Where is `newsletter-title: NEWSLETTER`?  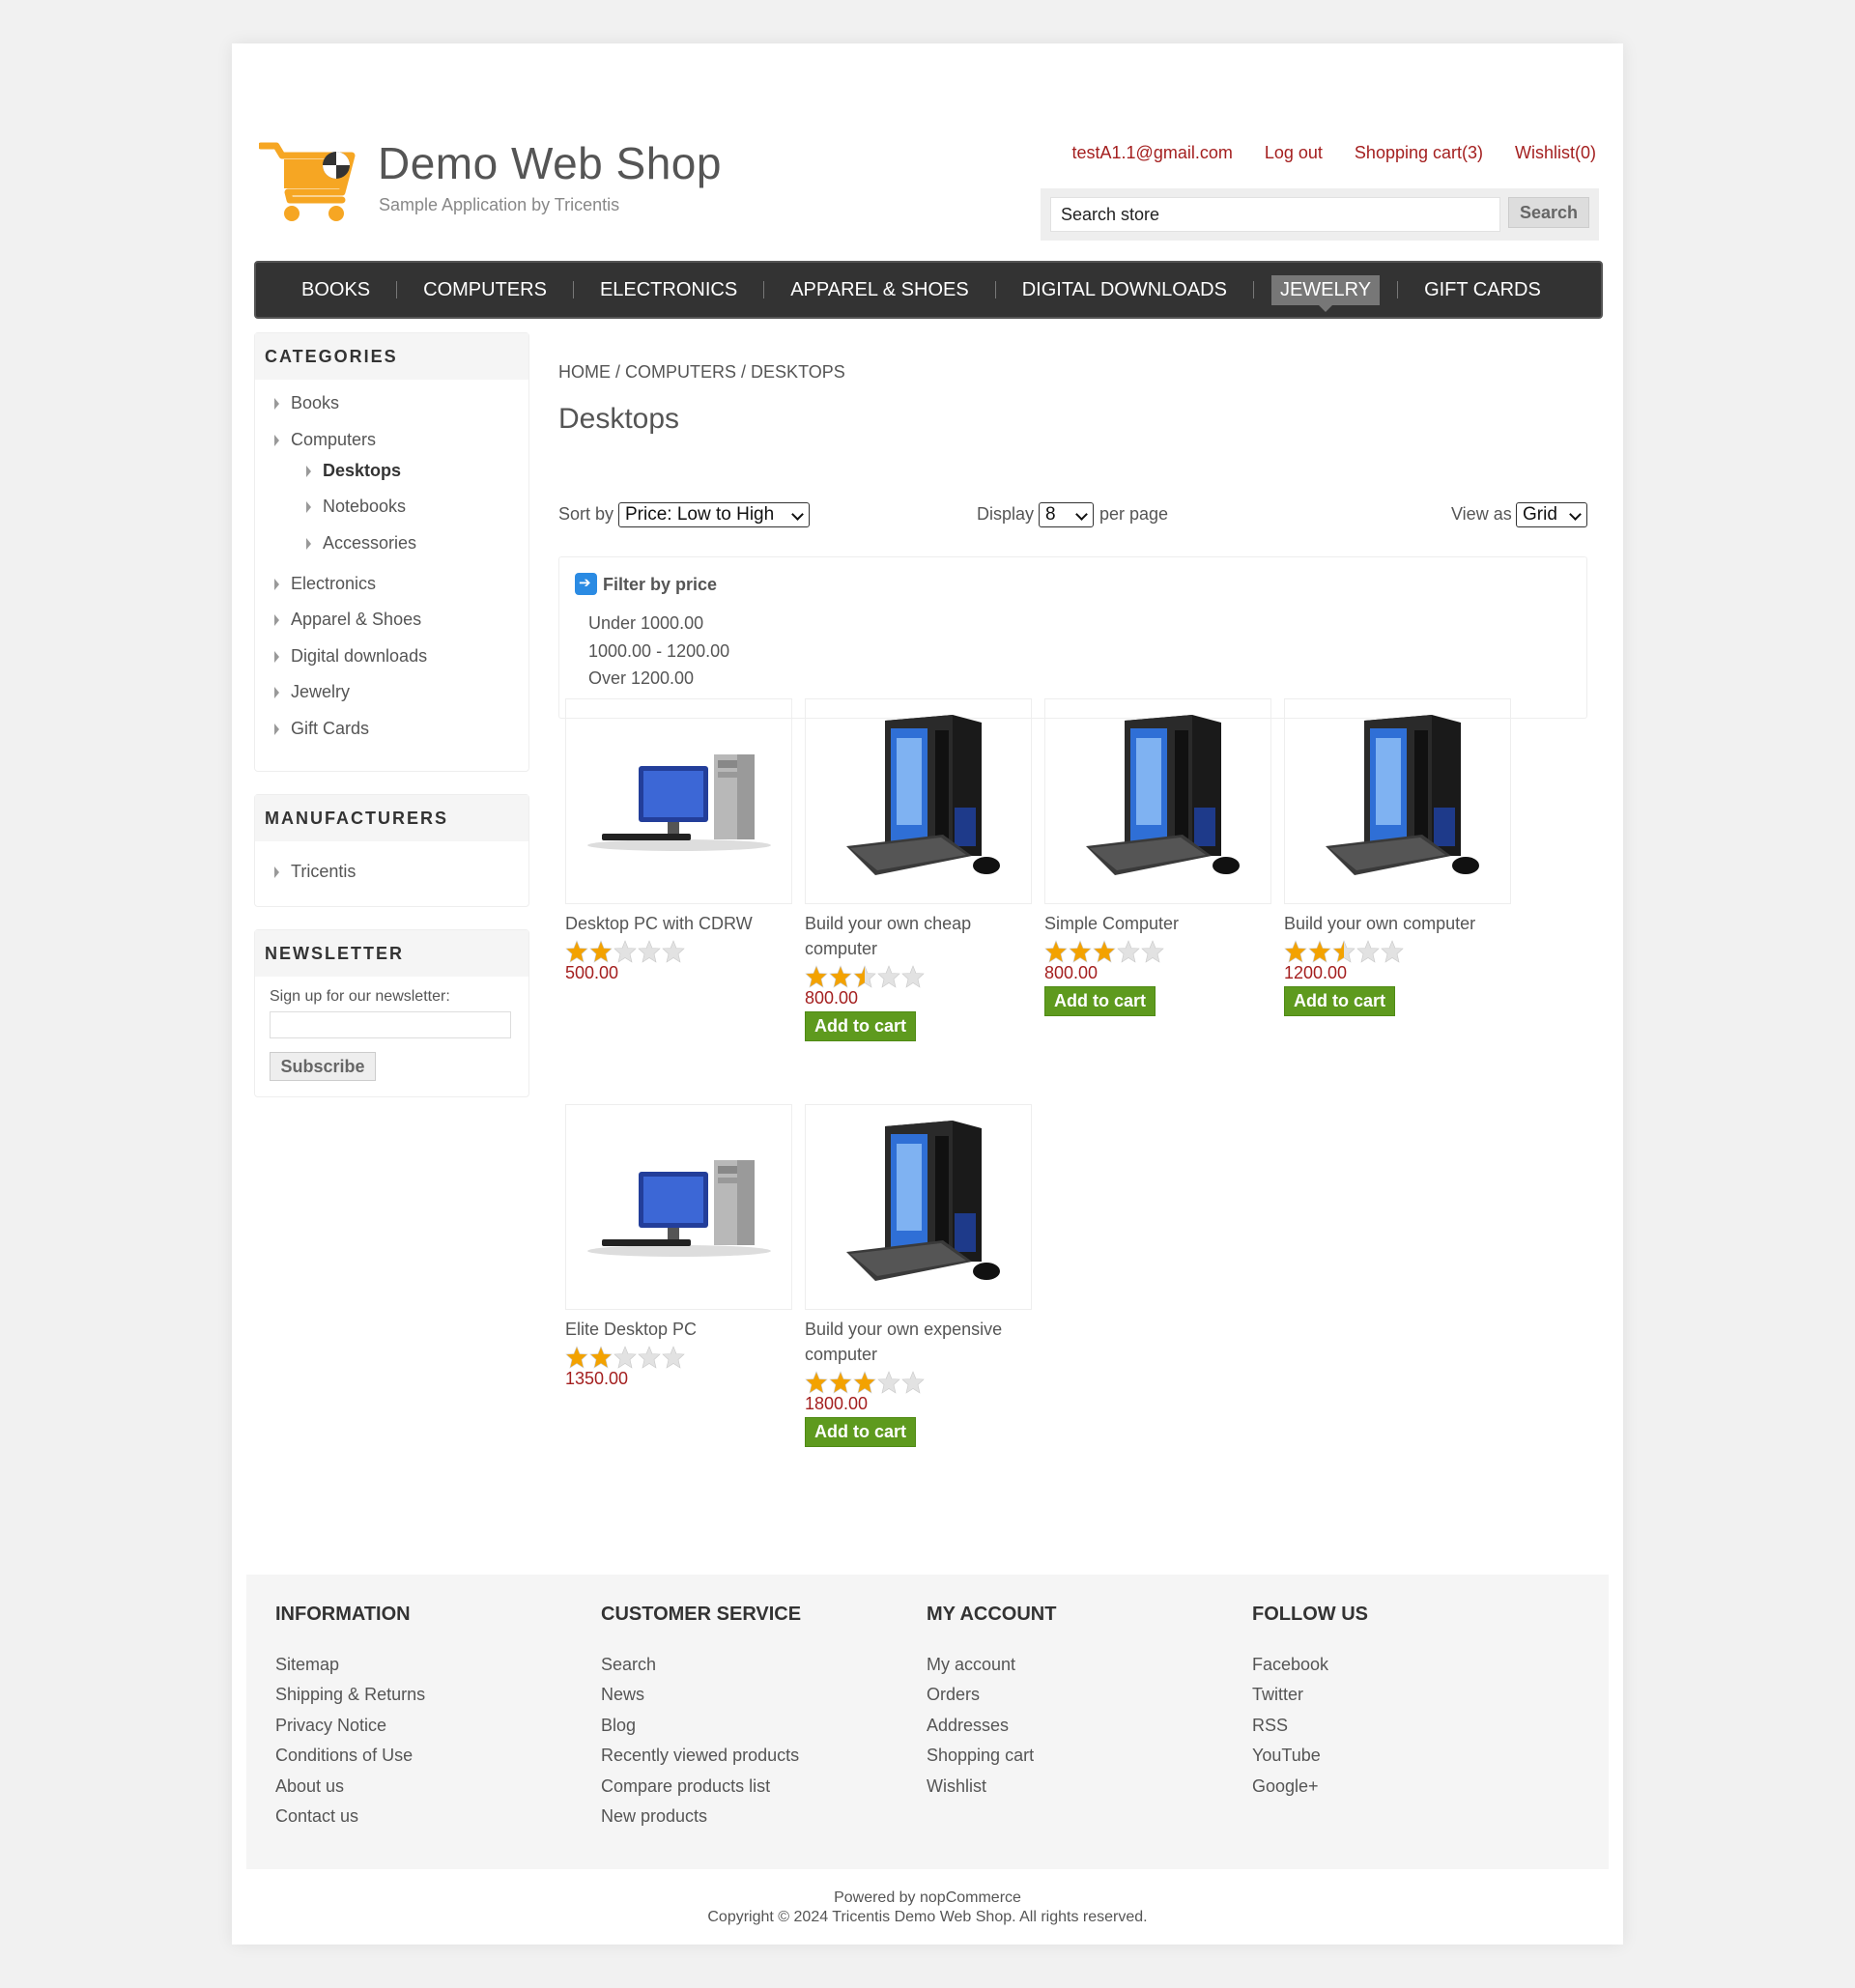 newsletter-title: NEWSLETTER is located at coordinates (392, 953).